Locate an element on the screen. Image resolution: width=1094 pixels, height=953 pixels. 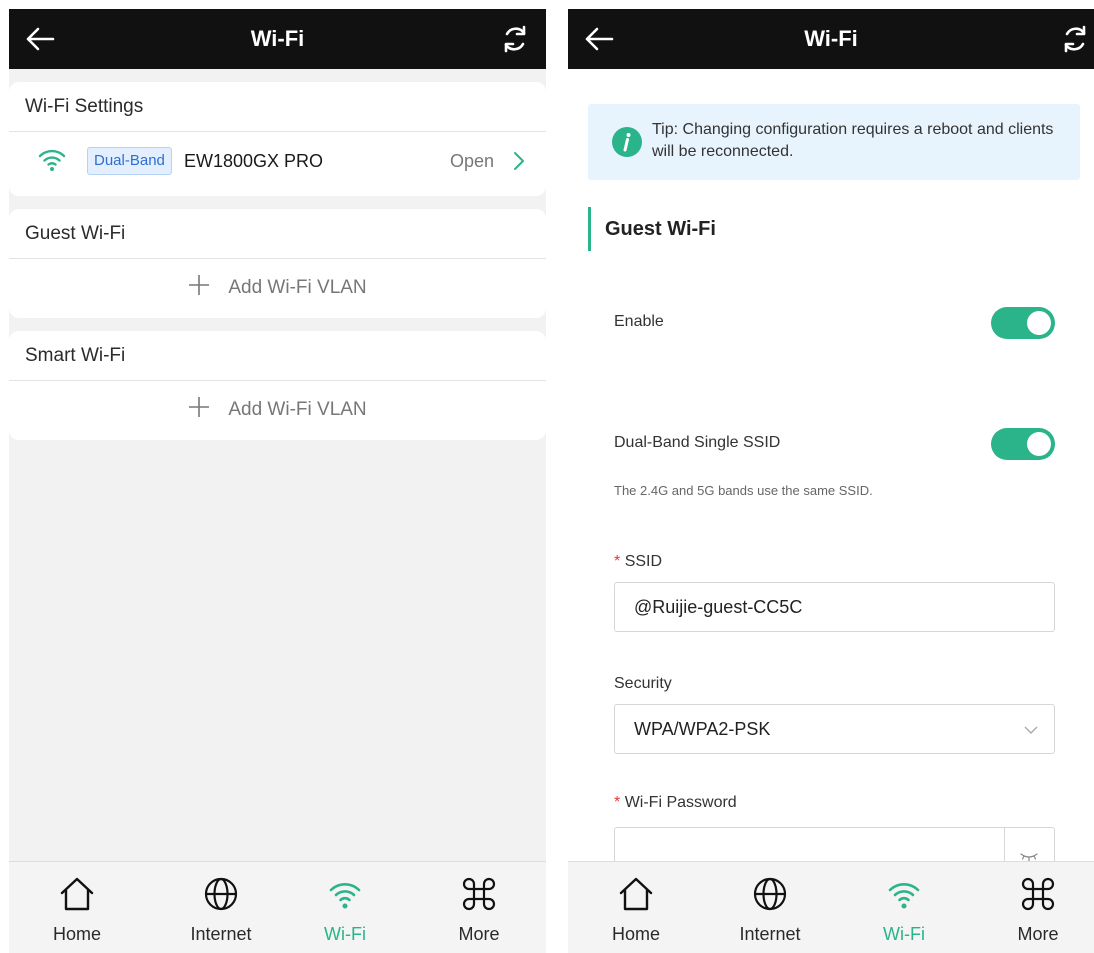
smart-wifi-header: Smart Wi-Fi is located at coordinates (277, 356).